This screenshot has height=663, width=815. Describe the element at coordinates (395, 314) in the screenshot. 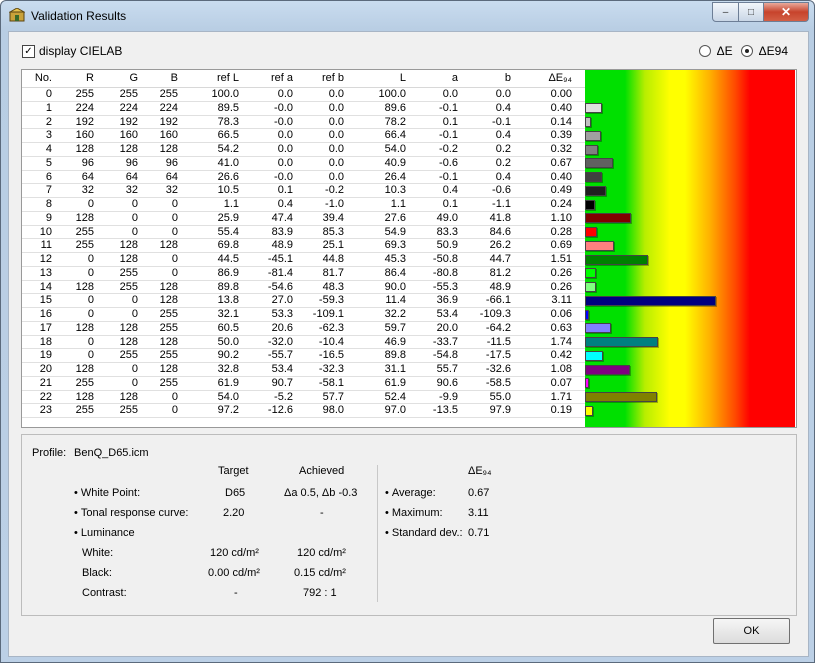

I see `table-cell: 32.2` at that location.